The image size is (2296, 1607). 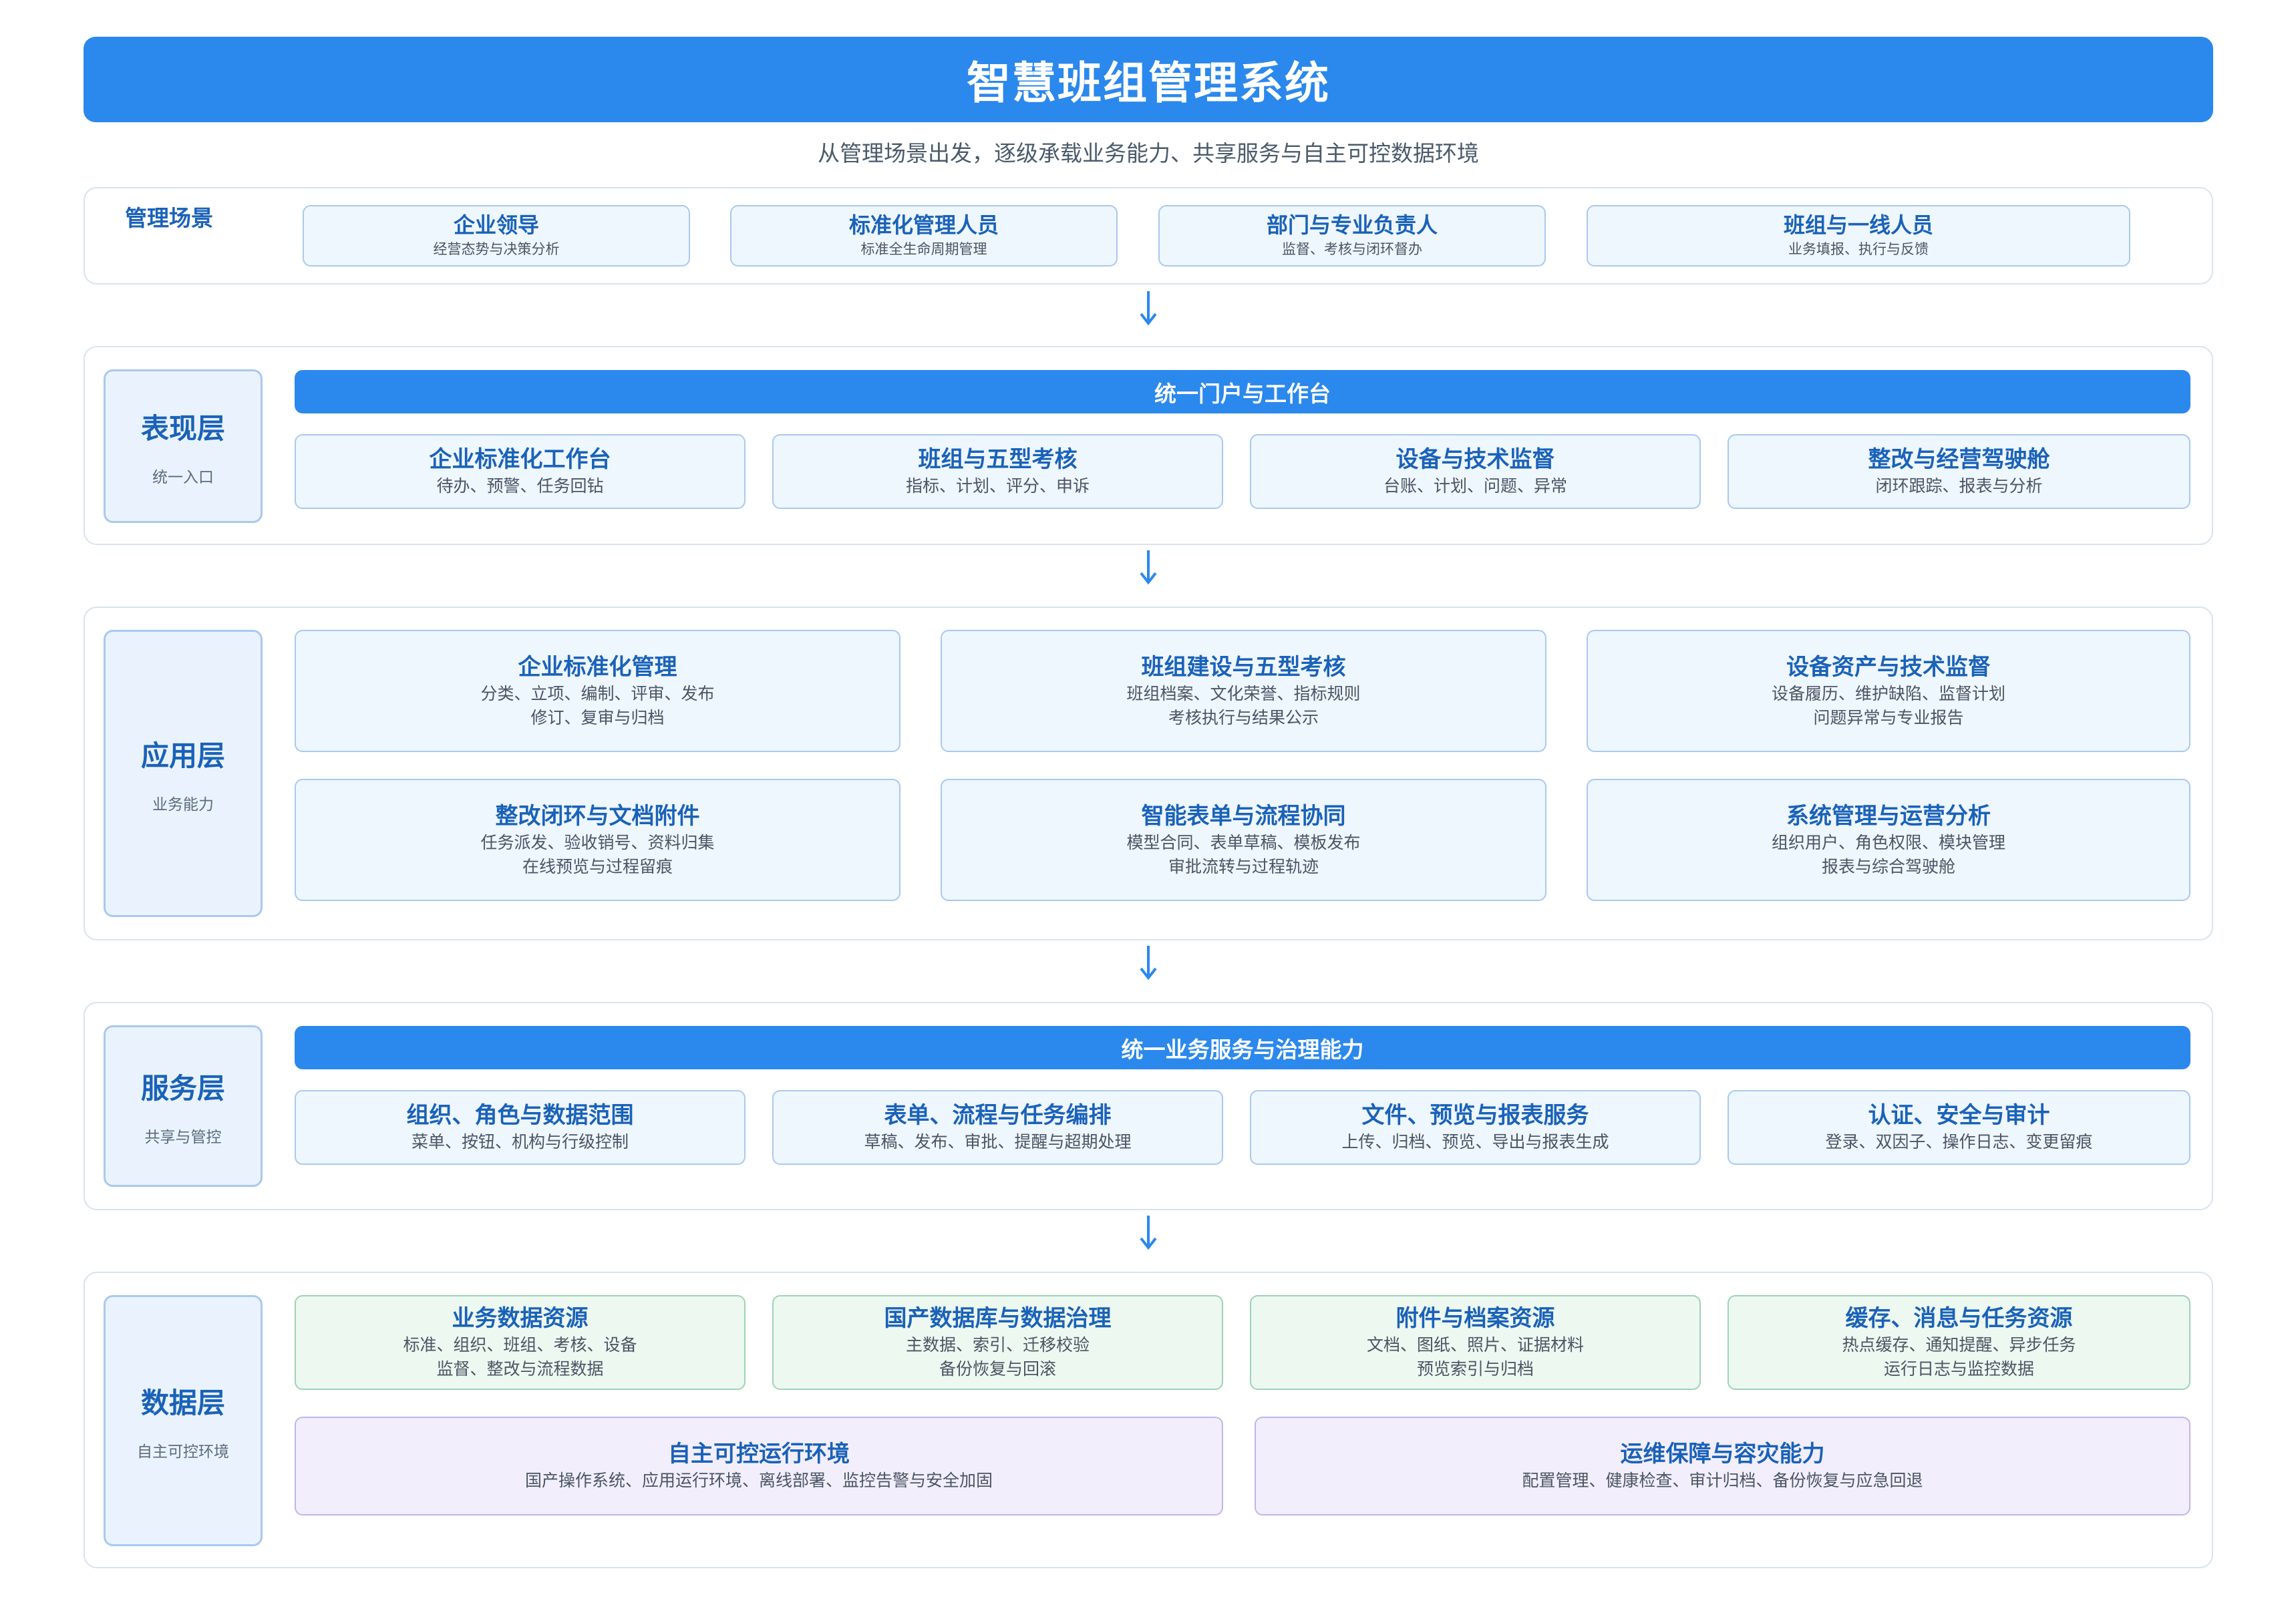 I want to click on layer-title: 数据层, so click(x=182, y=1403).